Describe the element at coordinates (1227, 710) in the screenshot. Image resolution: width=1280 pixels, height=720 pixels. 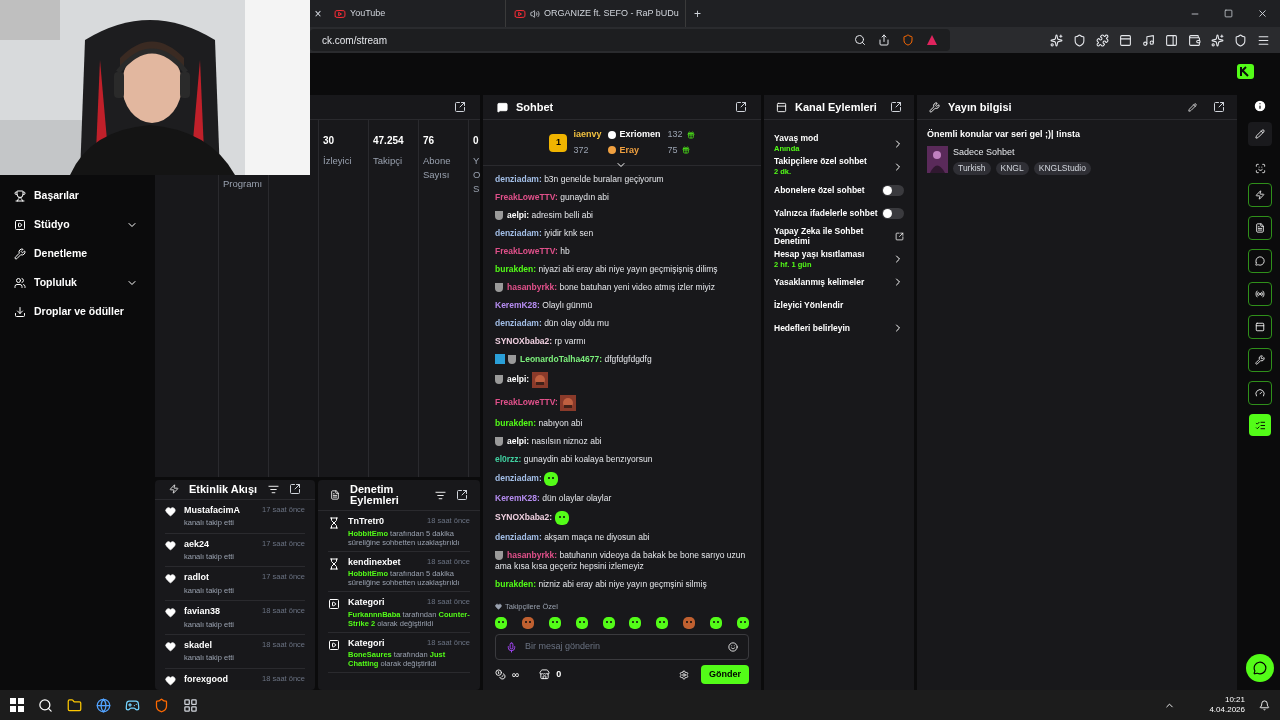
I see `clock-date: 4.04.2026` at that location.